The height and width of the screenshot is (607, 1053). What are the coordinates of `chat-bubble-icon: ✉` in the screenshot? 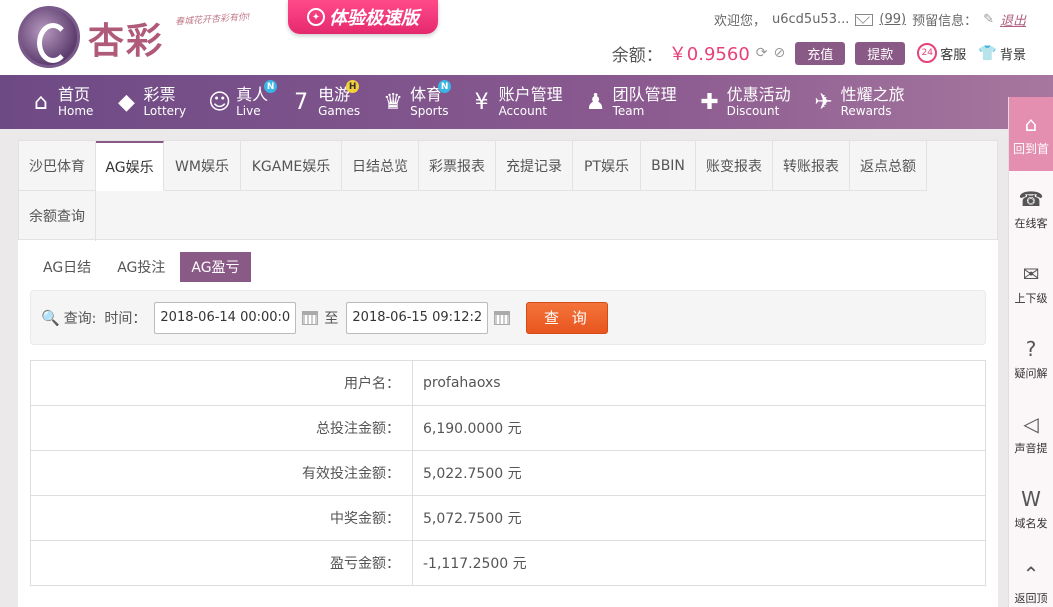 It's located at (1031, 273).